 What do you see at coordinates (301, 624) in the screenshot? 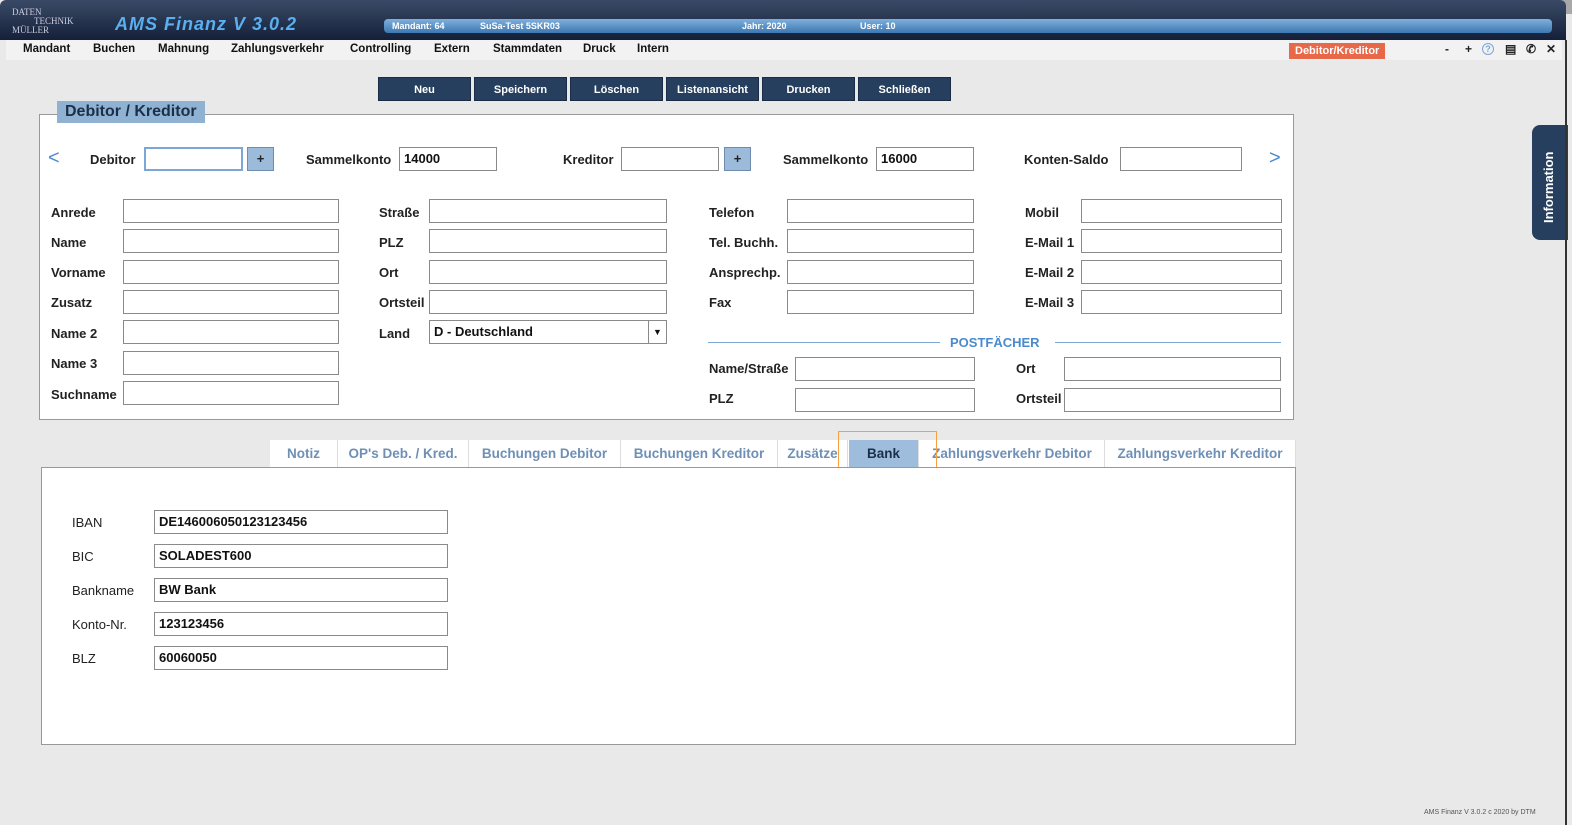
I see `konto-nr-input: 123123456` at bounding box center [301, 624].